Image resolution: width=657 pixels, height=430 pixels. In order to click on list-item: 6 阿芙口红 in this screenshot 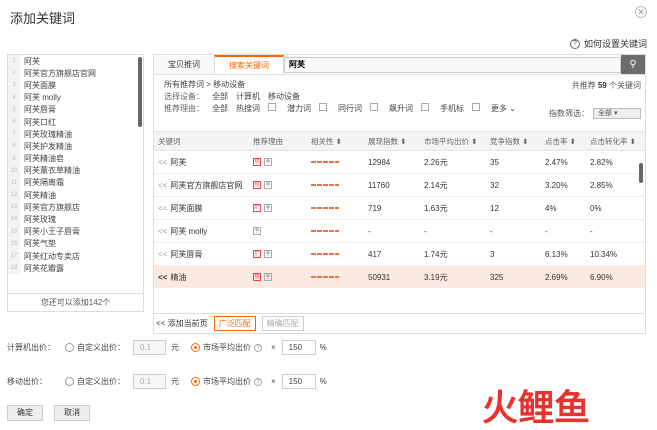, I will do `click(75, 122)`.